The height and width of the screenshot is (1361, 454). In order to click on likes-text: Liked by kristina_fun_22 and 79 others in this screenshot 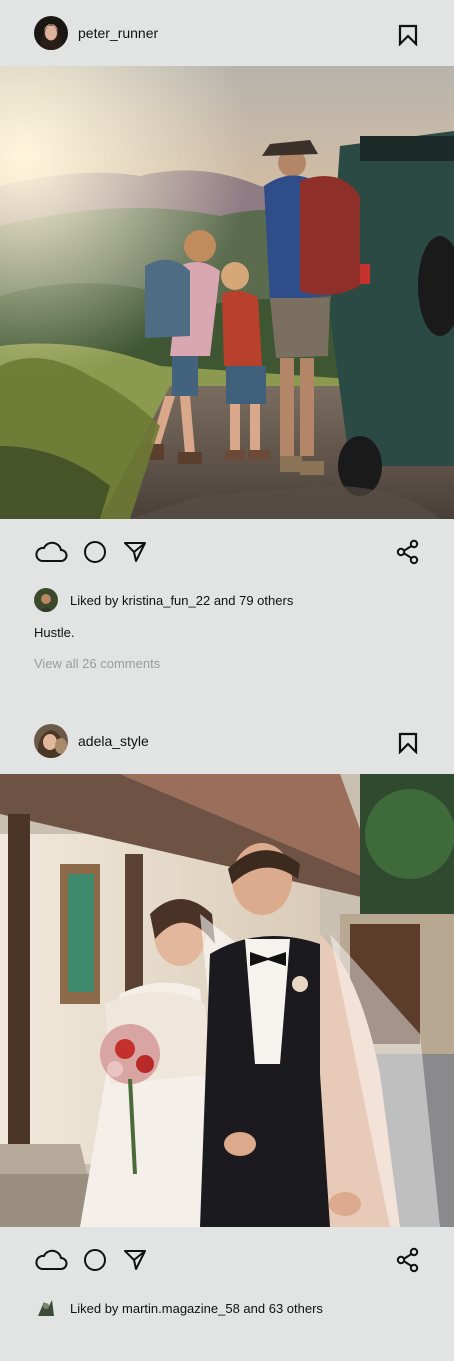, I will do `click(181, 600)`.